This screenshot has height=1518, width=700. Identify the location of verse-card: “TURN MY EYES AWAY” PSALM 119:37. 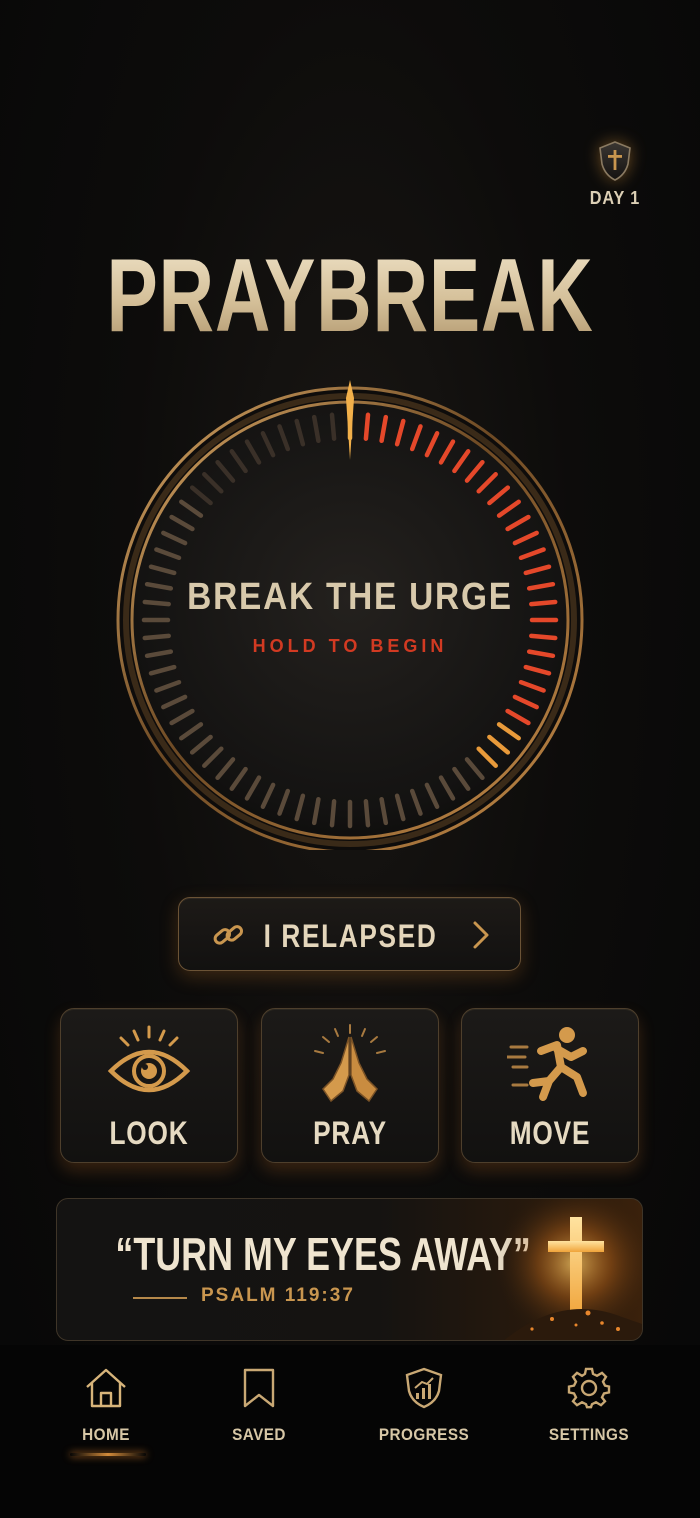
(349, 1269).